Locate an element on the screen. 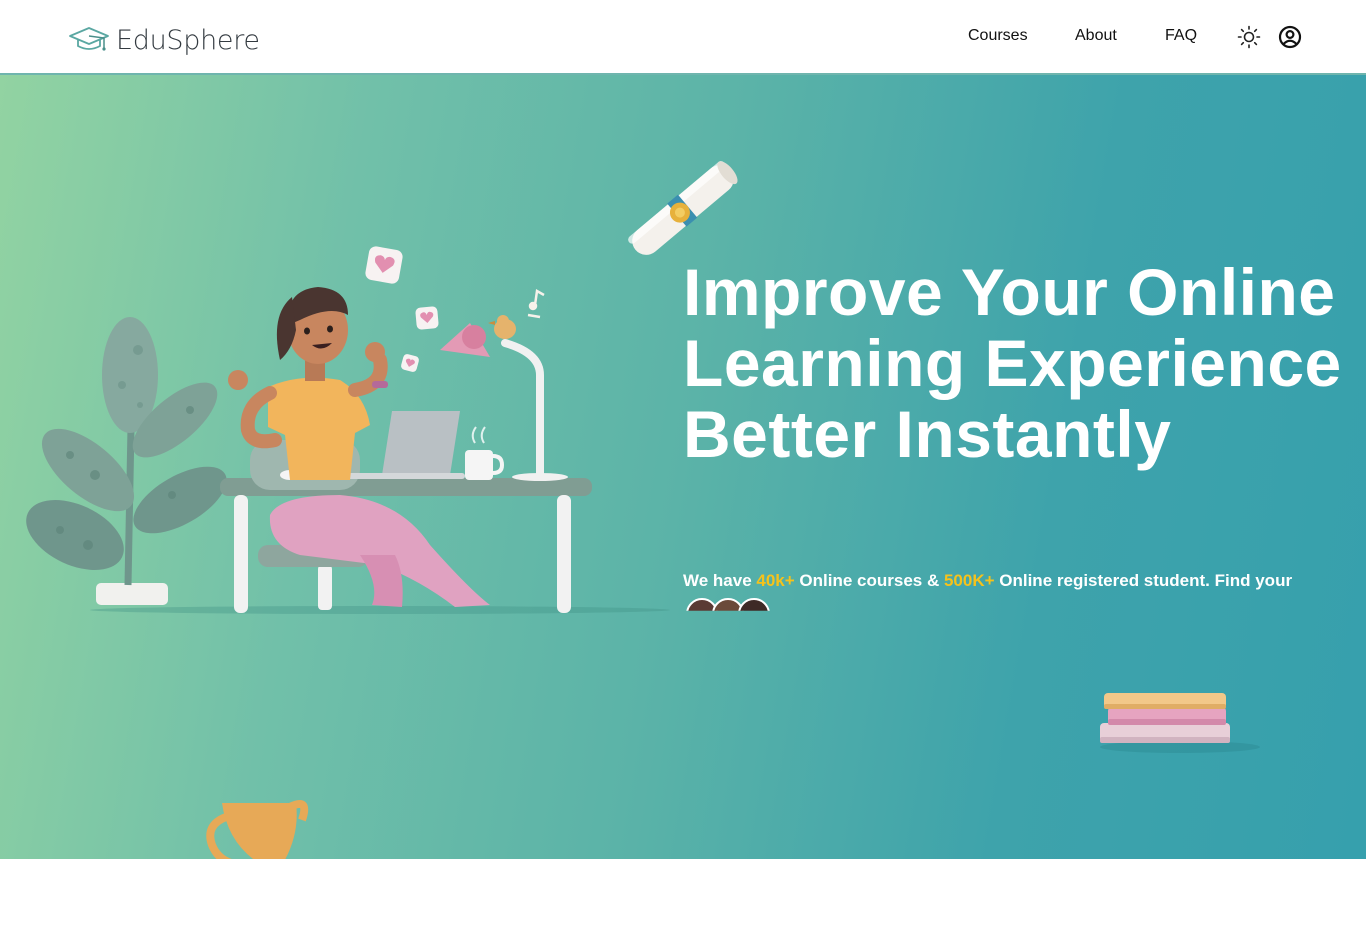 The height and width of the screenshot is (946, 1366). desk-lamp-image is located at coordinates (504, 402).